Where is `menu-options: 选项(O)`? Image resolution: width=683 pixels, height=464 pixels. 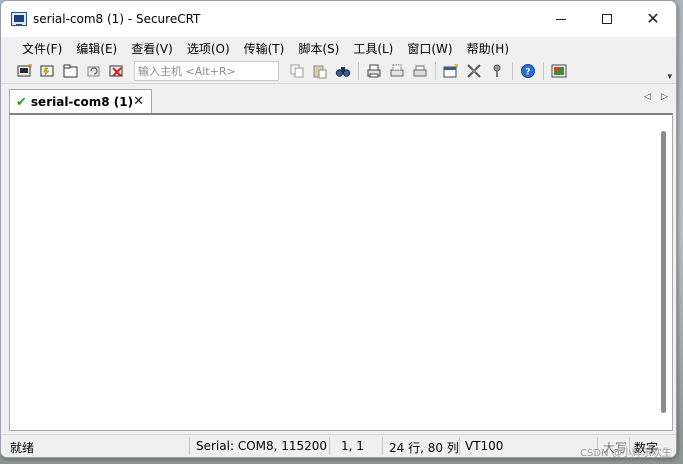 menu-options: 选项(O) is located at coordinates (208, 48).